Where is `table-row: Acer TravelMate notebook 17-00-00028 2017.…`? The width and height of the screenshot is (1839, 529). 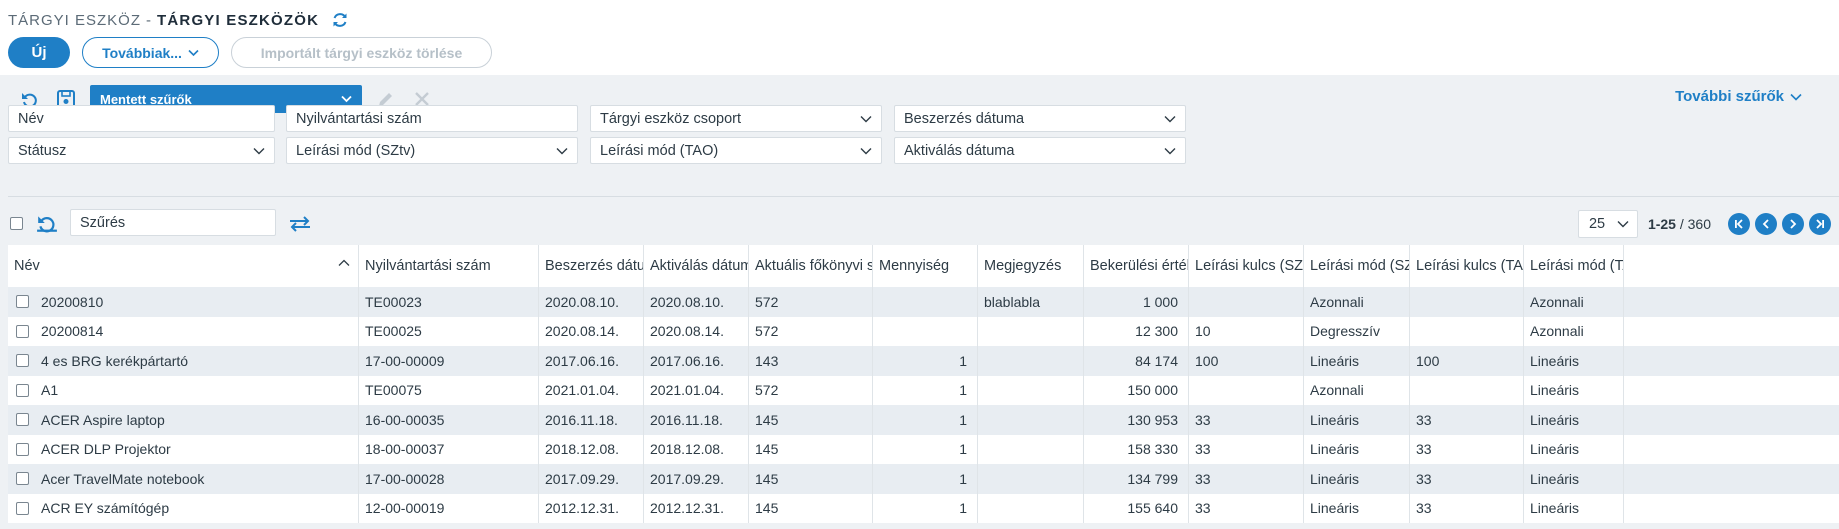 table-row: Acer TravelMate notebook 17-00-00028 2017.… is located at coordinates (923, 479).